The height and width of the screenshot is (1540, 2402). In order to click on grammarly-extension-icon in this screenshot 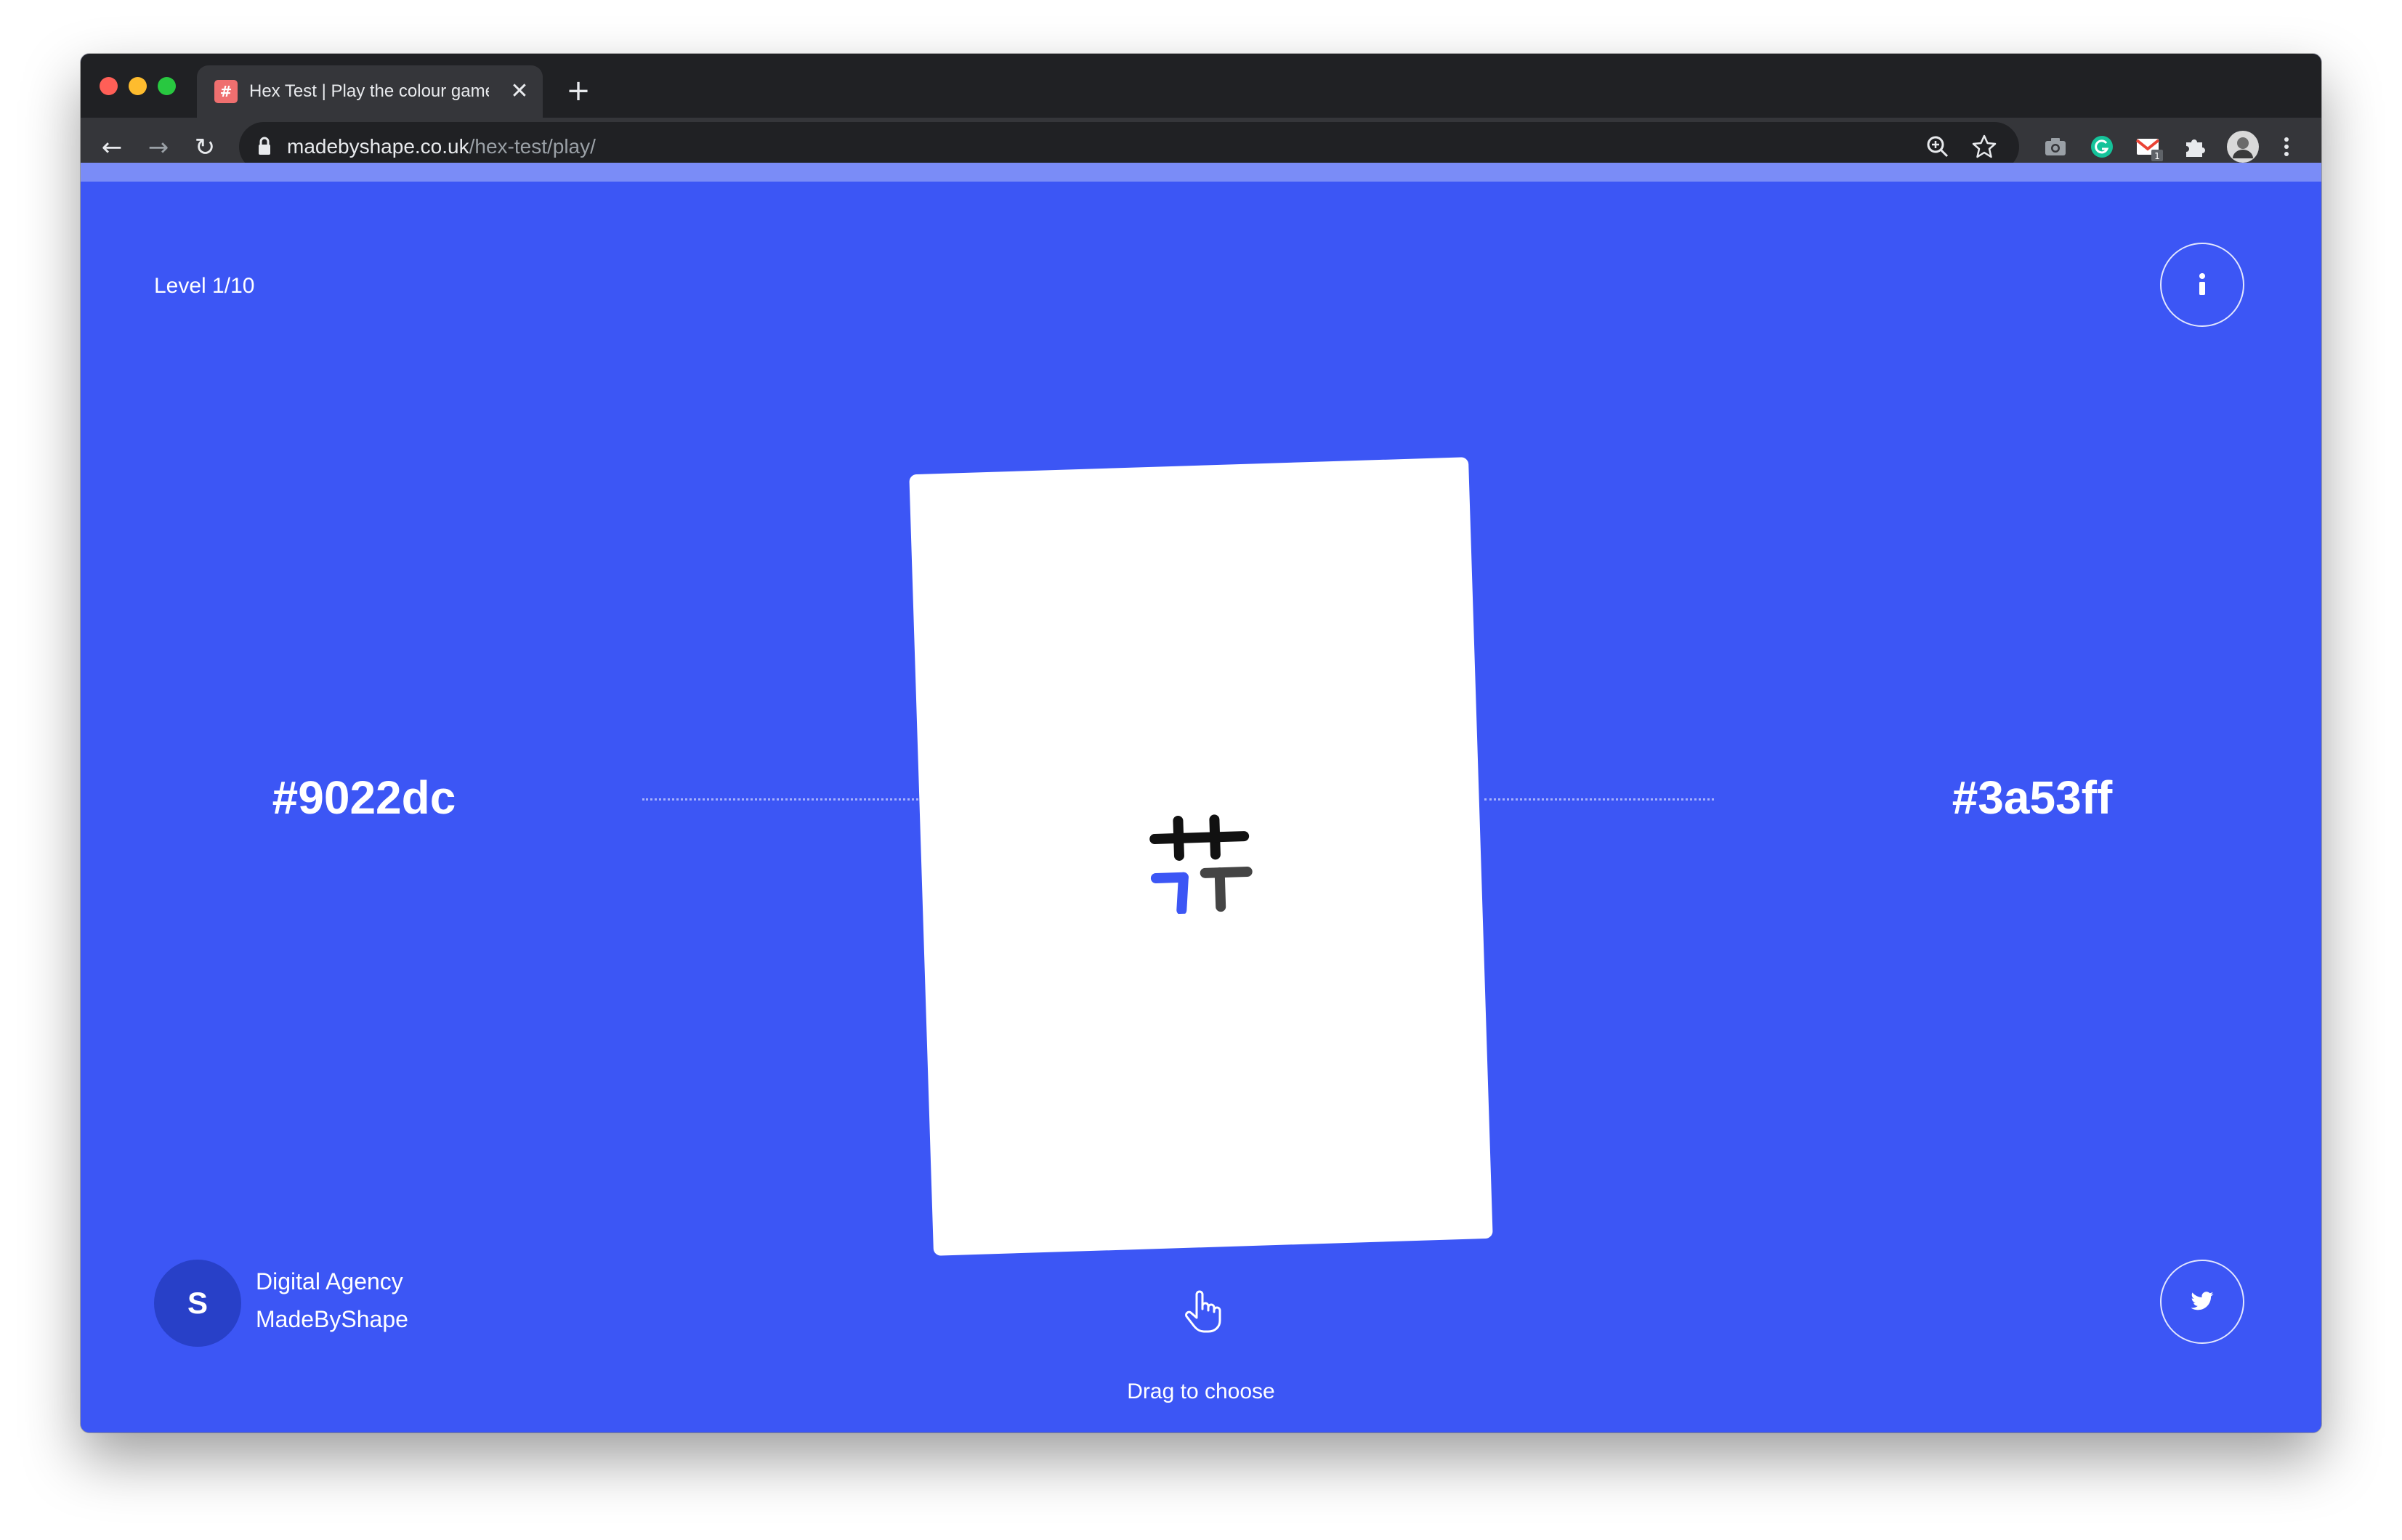, I will do `click(2102, 147)`.